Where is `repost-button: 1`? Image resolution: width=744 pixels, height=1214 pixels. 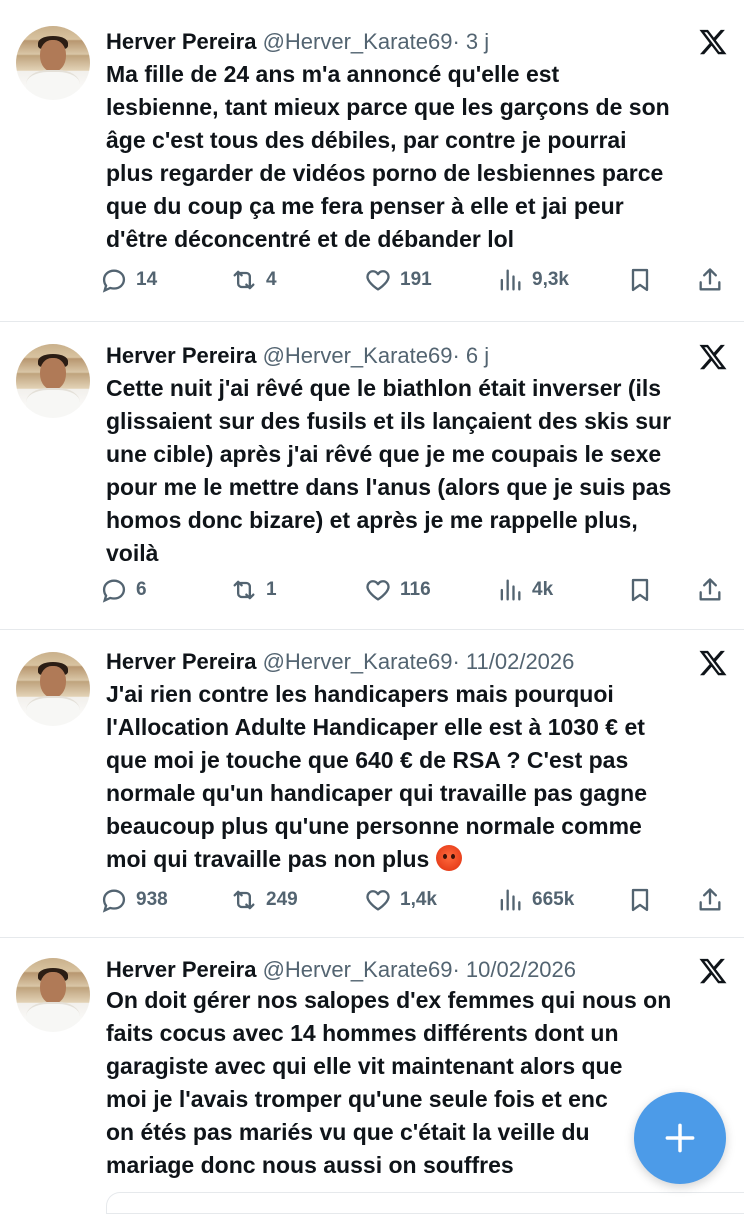
repost-button: 1 is located at coordinates (253, 590).